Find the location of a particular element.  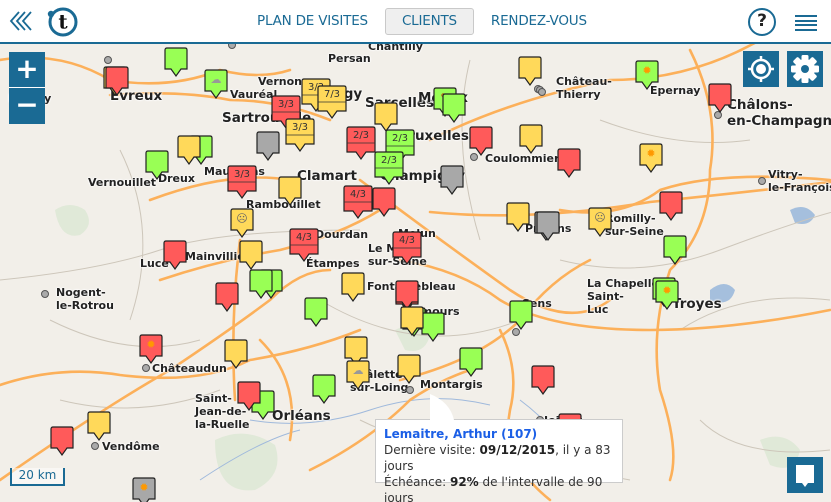

hamburger-icon is located at coordinates (806, 16).